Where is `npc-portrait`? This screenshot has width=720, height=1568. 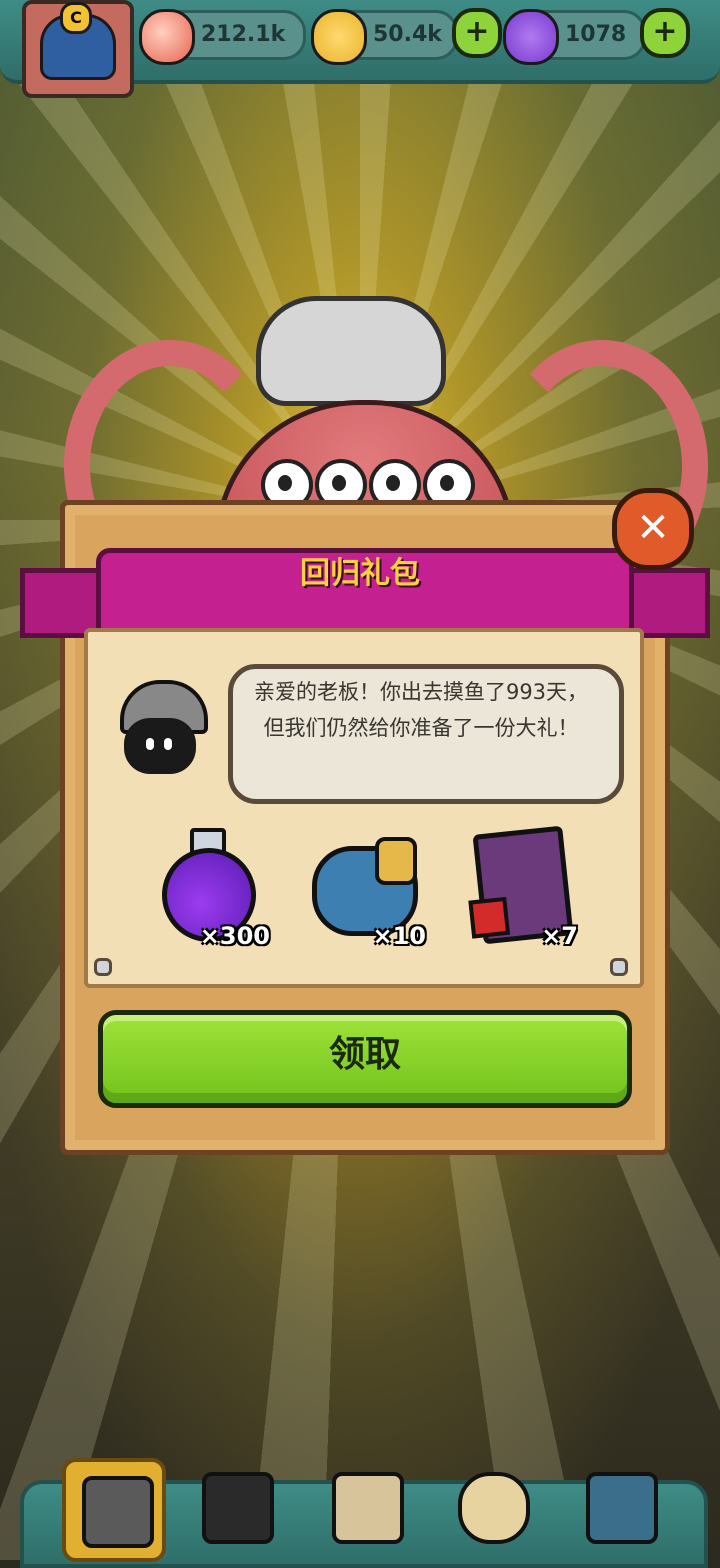
npc-portrait is located at coordinates (160, 724).